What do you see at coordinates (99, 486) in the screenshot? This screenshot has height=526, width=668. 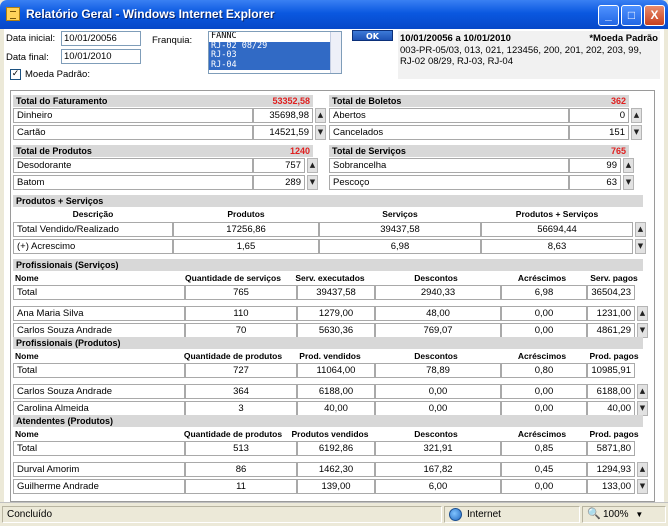 I see `atend-row-name: Guilherme Andrade` at bounding box center [99, 486].